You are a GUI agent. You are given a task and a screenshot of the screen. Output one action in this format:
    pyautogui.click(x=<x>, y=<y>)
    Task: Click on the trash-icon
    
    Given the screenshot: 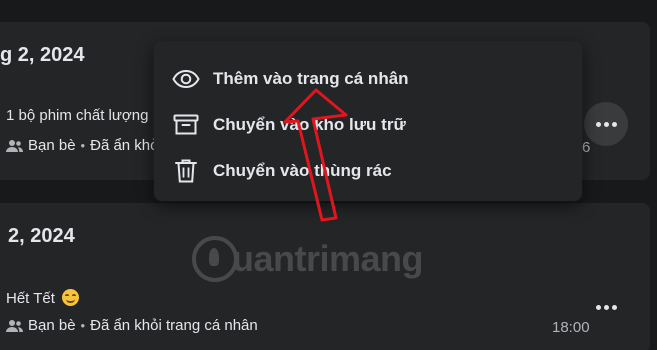 What is the action you would take?
    pyautogui.click(x=186, y=171)
    